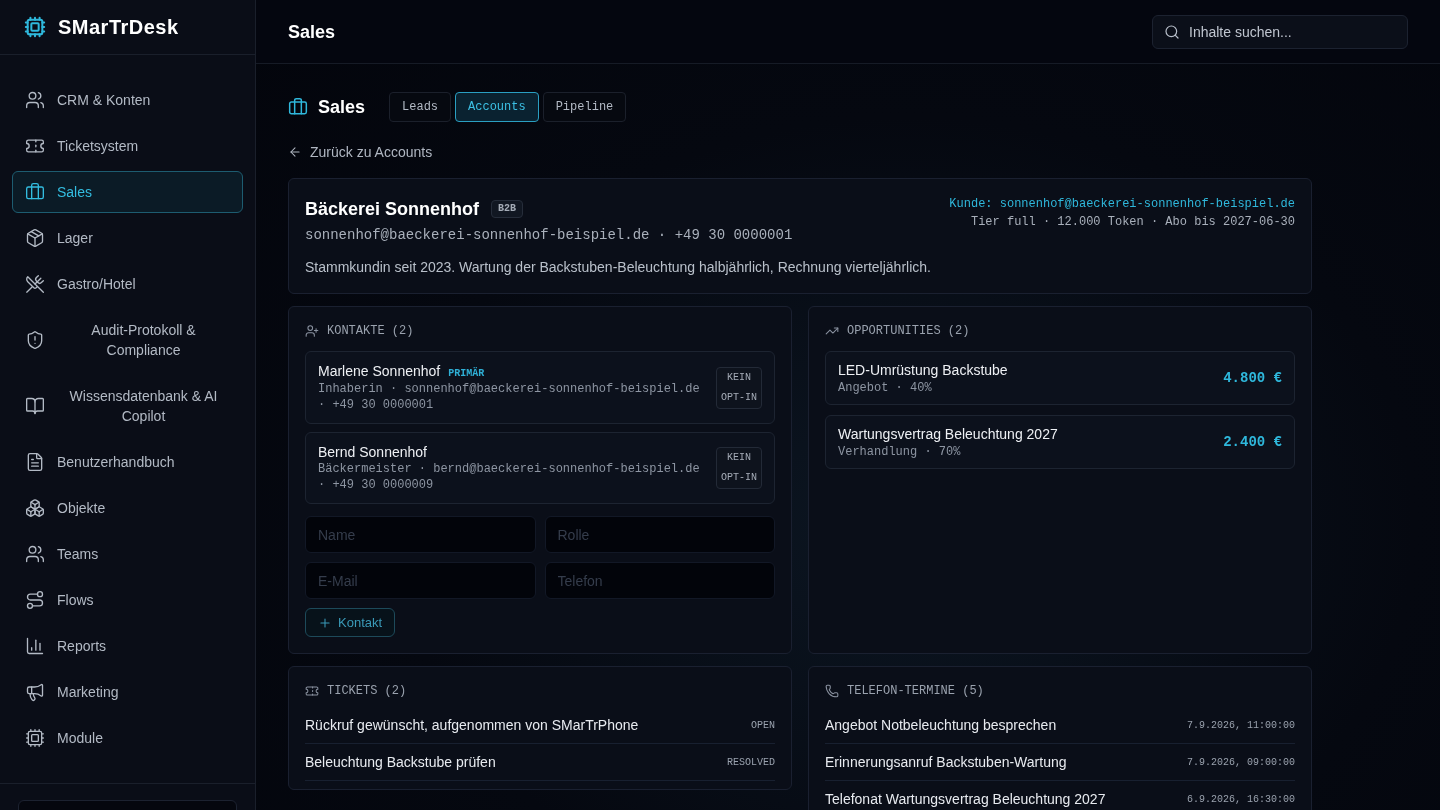 The width and height of the screenshot is (1440, 810). Describe the element at coordinates (372, 452) in the screenshot. I see `contact-name: Bernd Sonnenhof` at that location.